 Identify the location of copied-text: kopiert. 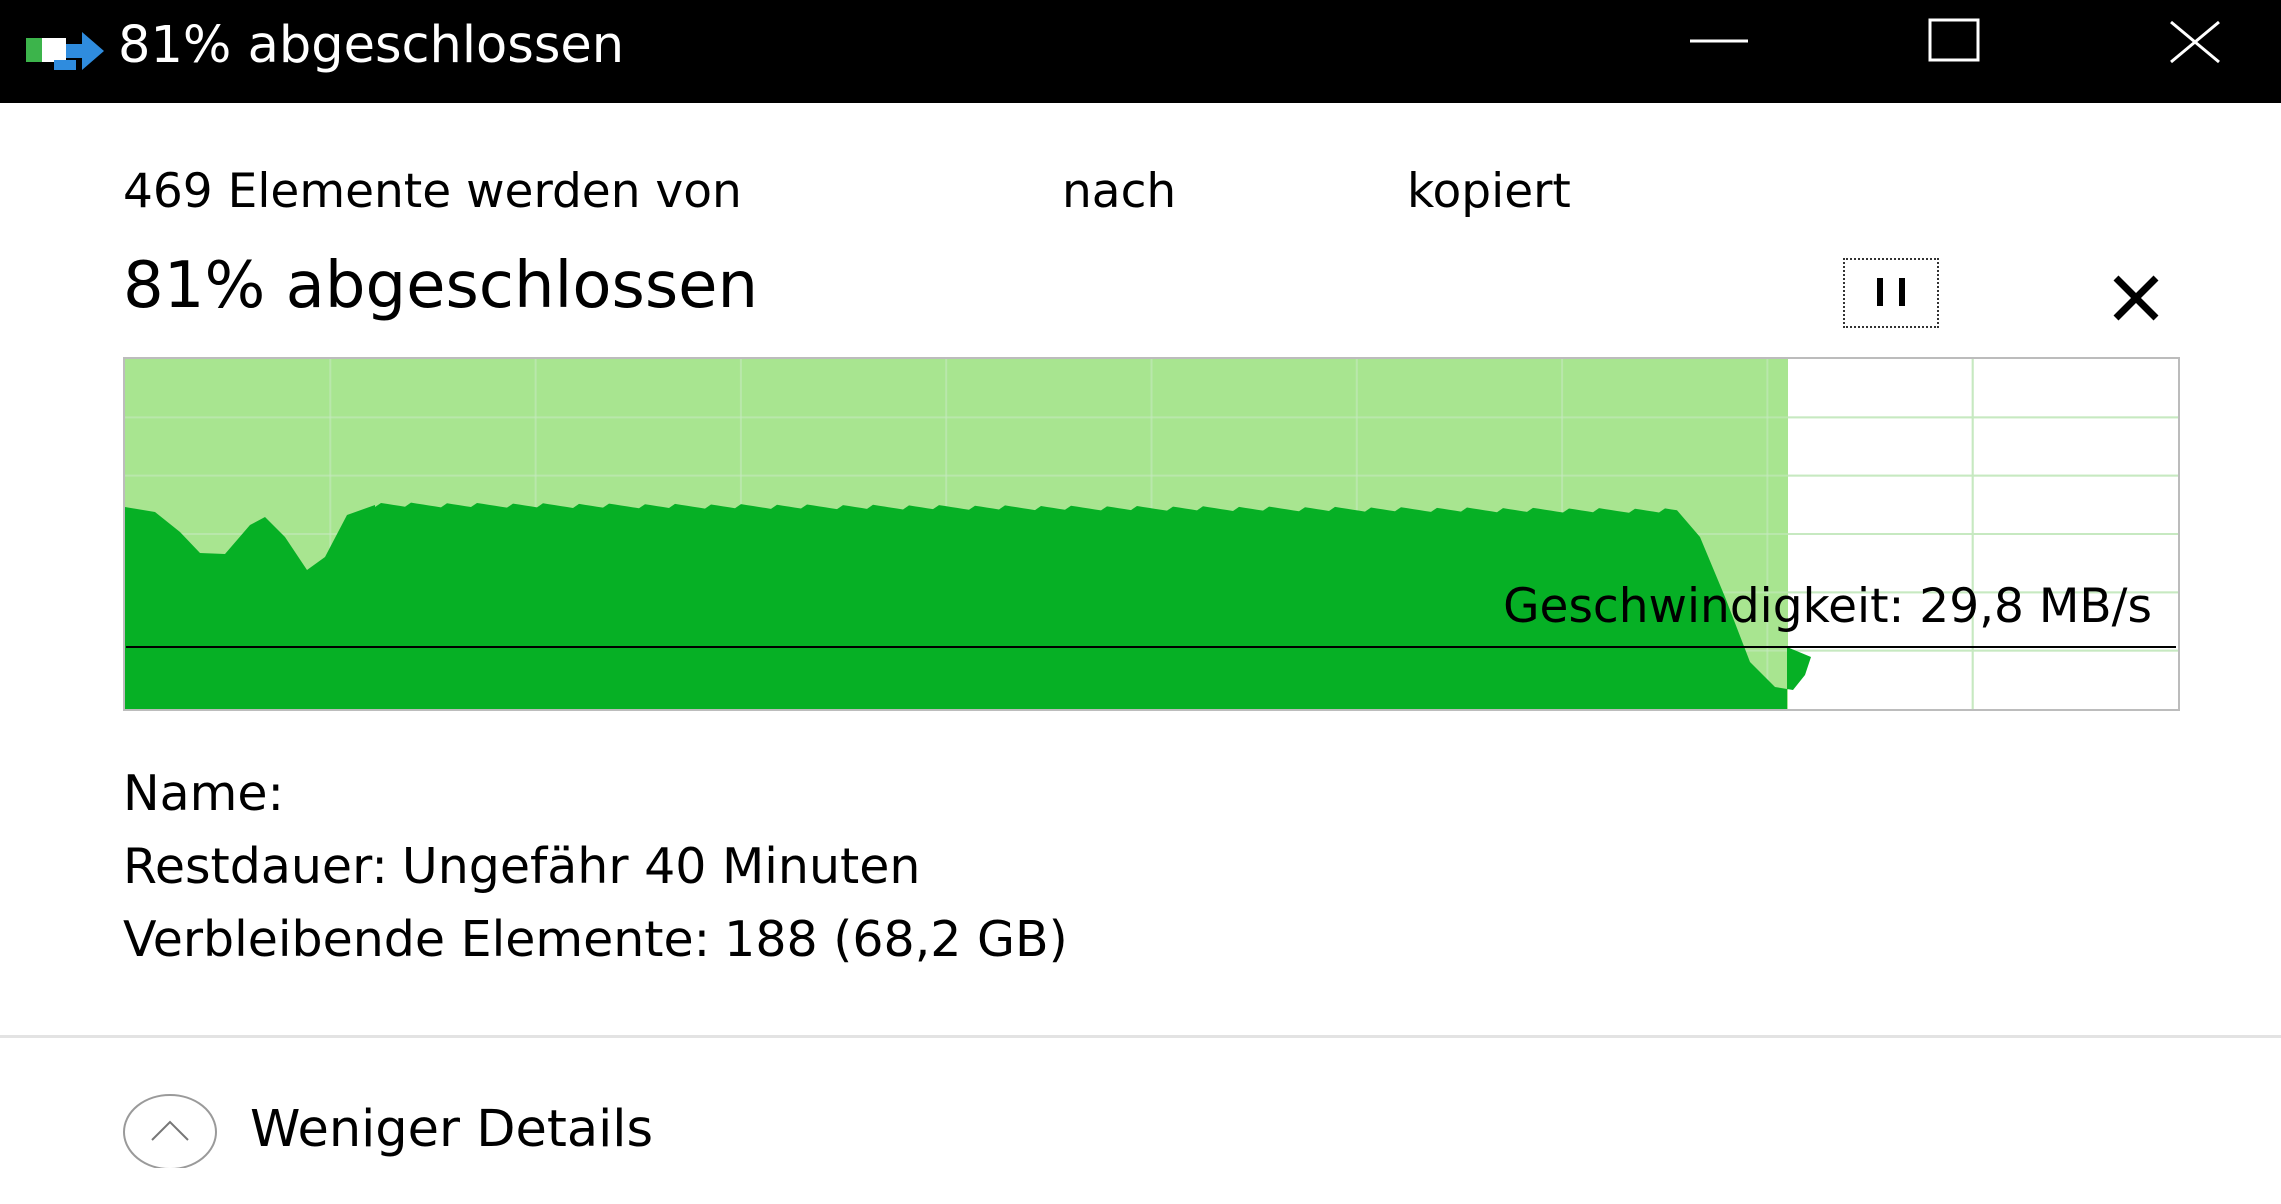
(1489, 191).